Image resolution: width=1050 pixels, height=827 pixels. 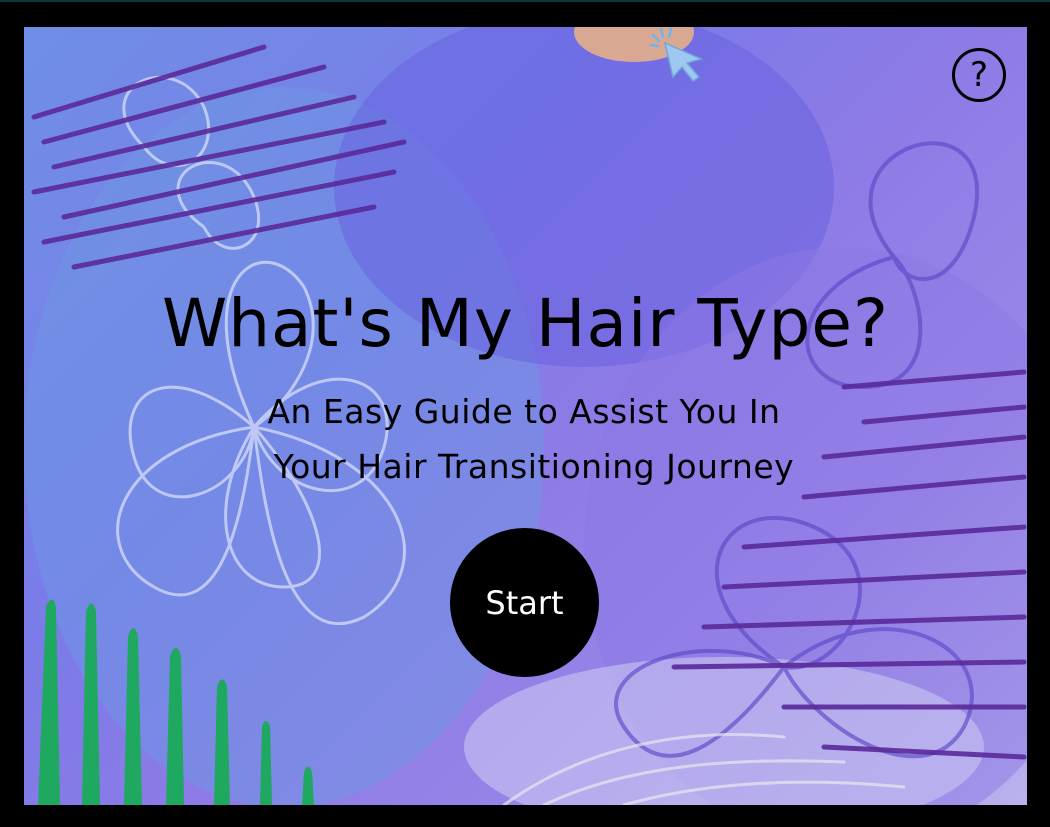 I want to click on help-button: ?, so click(x=979, y=75).